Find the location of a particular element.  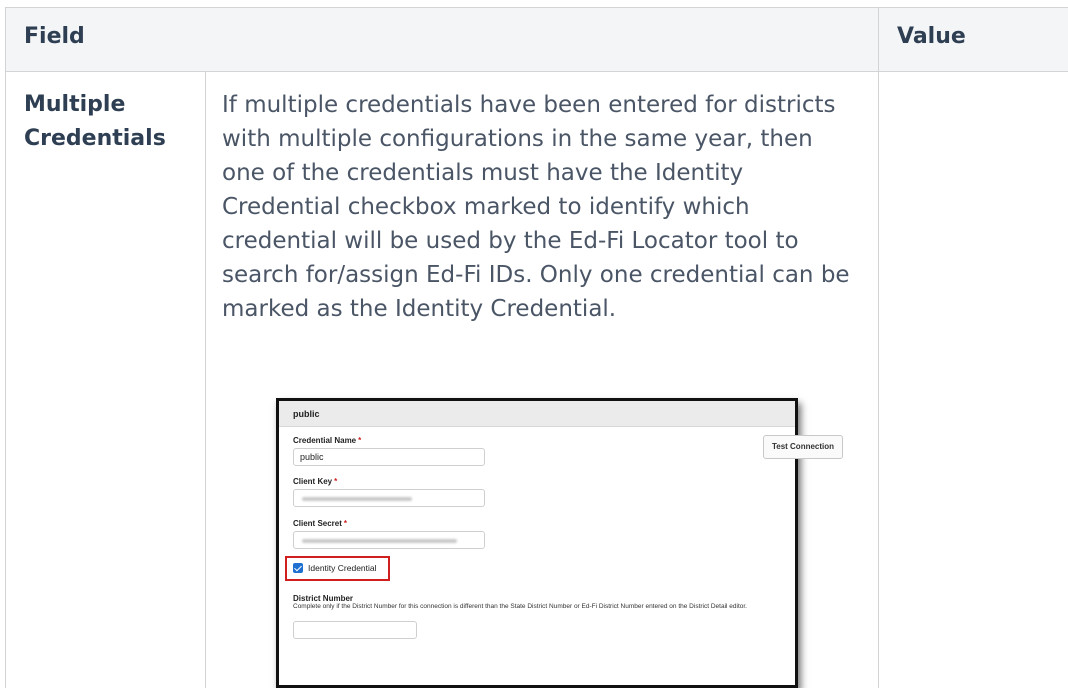

redacted-client-secret is located at coordinates (379, 541).